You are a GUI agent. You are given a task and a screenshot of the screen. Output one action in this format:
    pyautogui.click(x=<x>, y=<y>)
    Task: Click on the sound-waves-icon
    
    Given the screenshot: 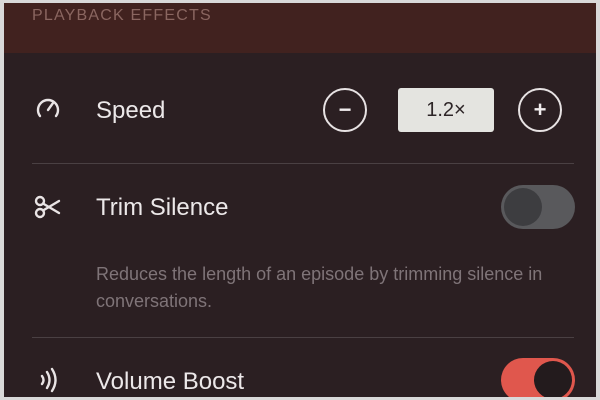 What is the action you would take?
    pyautogui.click(x=48, y=380)
    